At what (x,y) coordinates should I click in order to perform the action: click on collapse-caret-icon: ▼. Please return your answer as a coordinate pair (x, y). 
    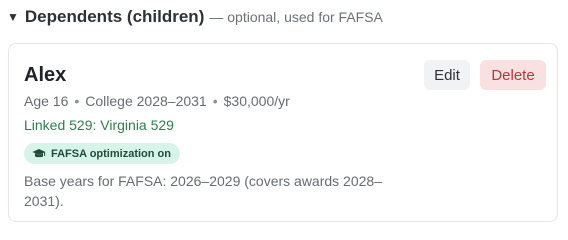
    Looking at the image, I should click on (13, 17).